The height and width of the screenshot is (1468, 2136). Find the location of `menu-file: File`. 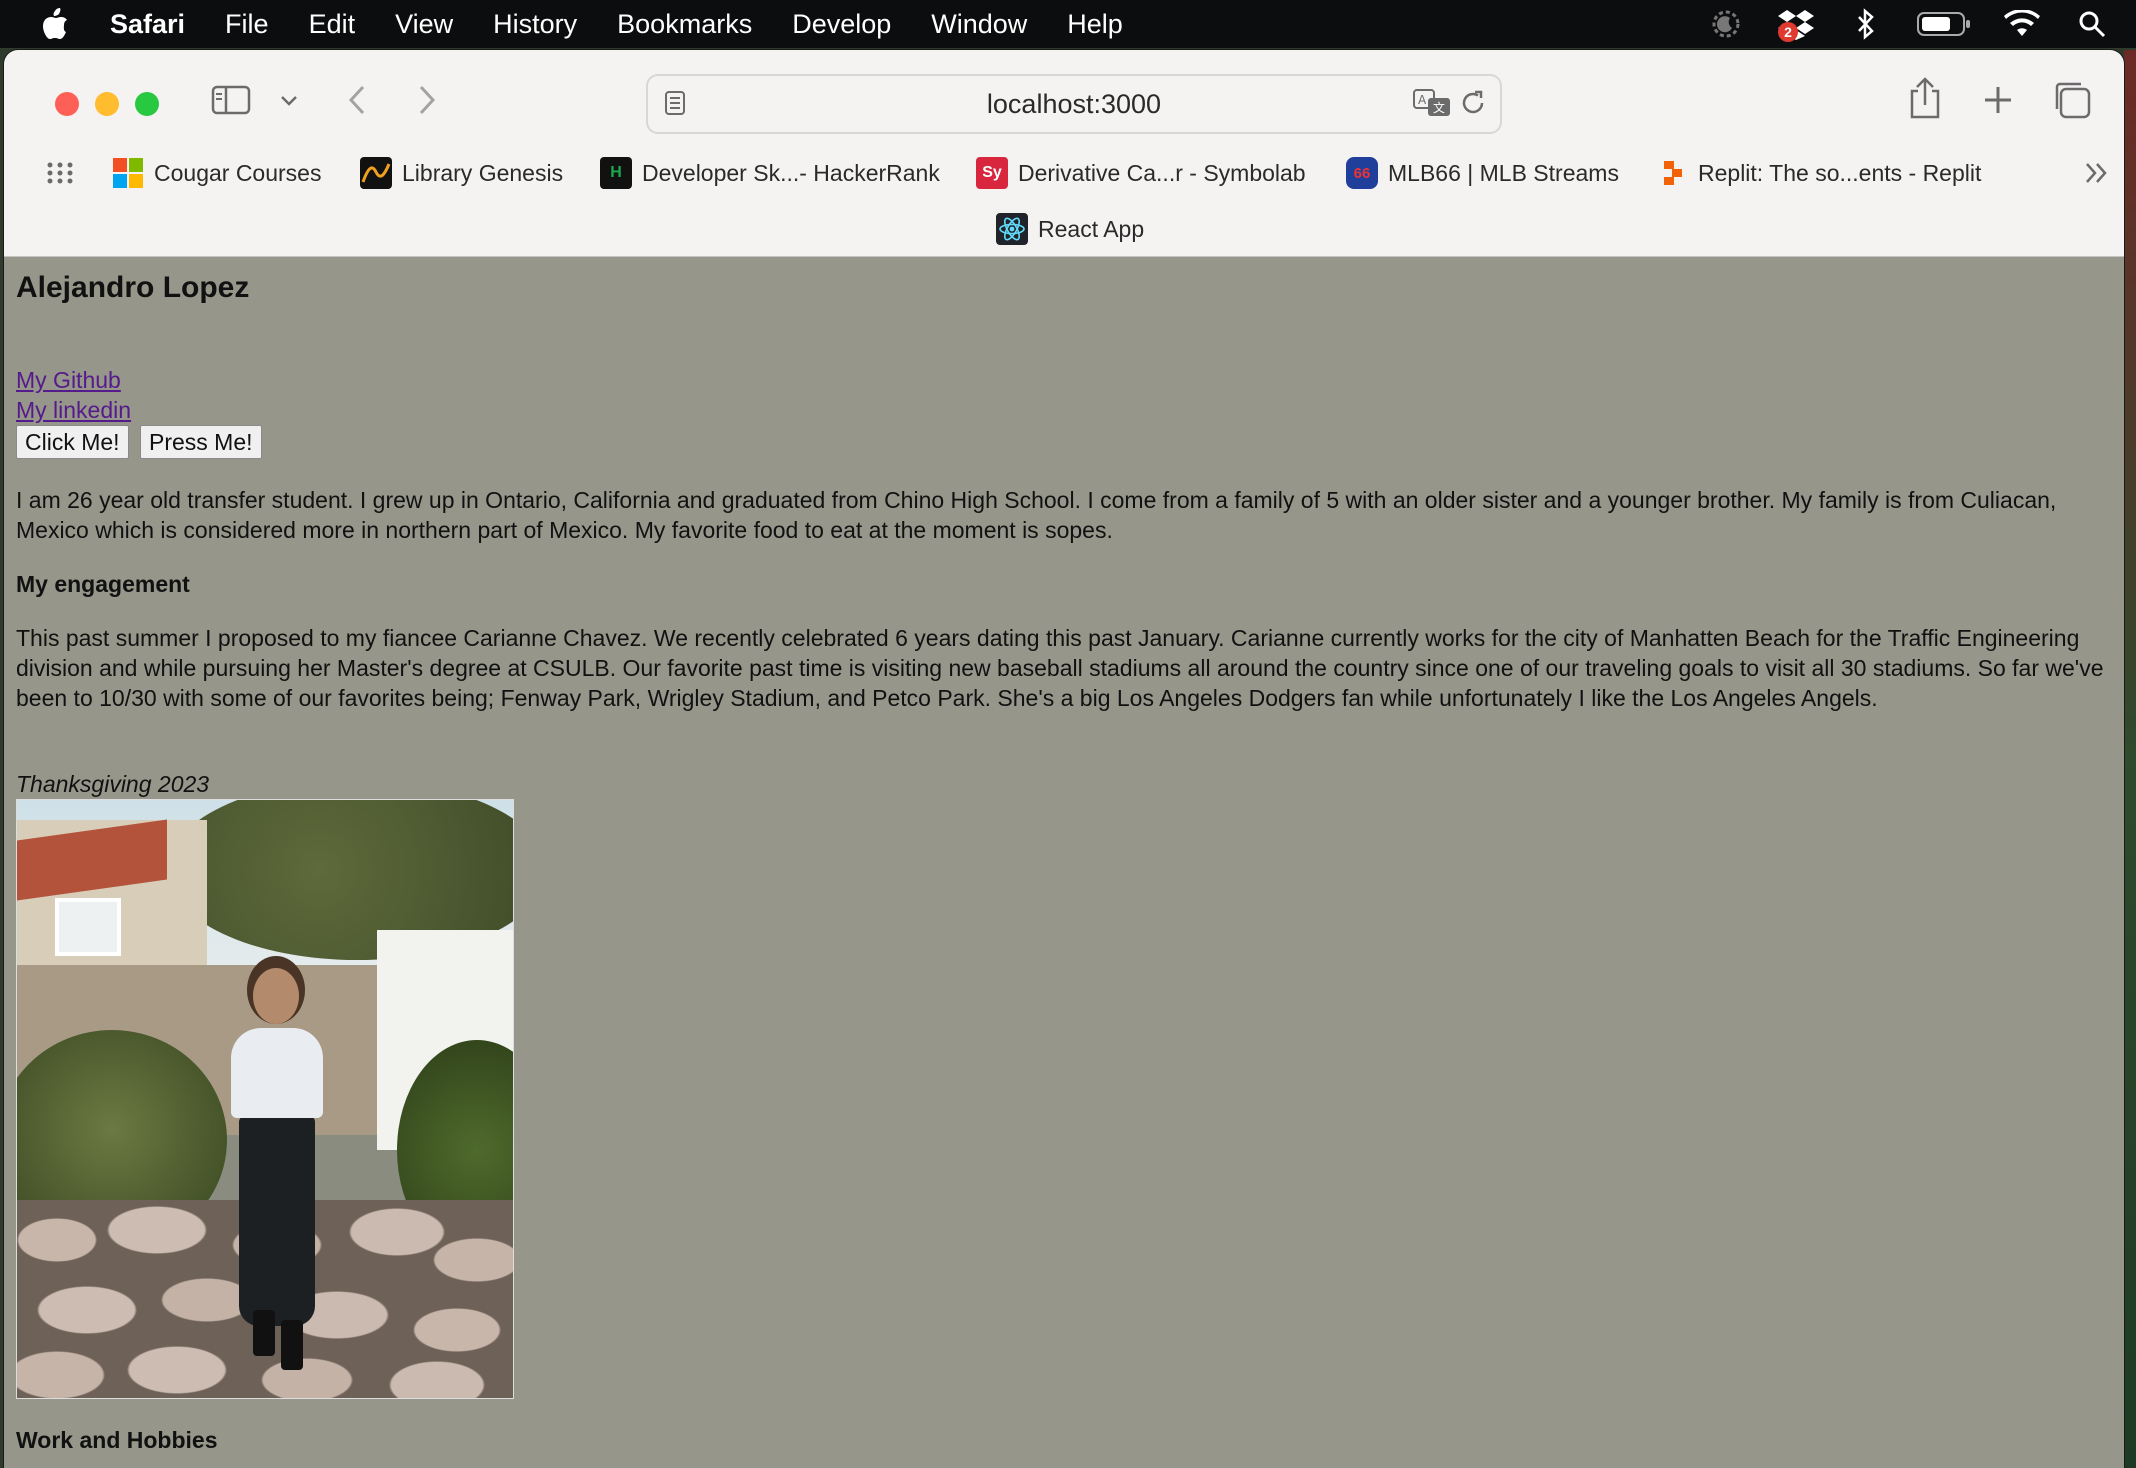

menu-file: File is located at coordinates (247, 24).